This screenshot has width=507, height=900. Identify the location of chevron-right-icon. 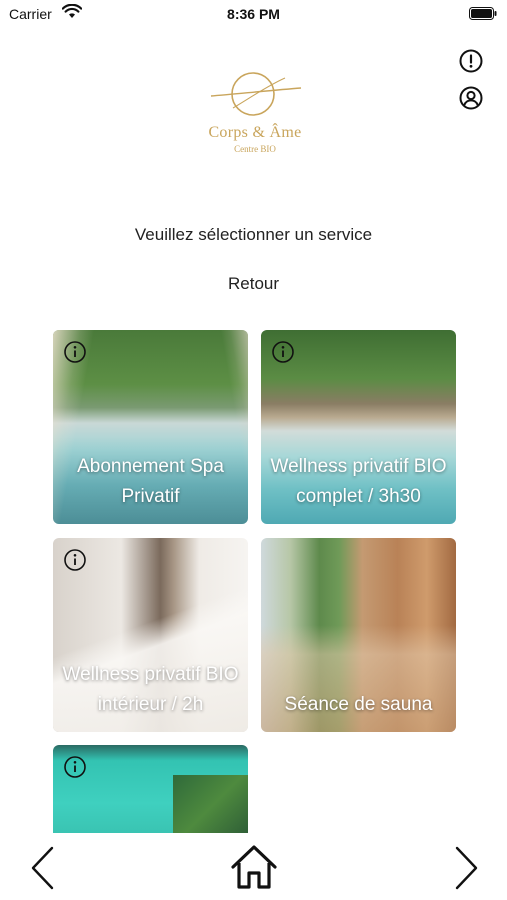
(466, 868).